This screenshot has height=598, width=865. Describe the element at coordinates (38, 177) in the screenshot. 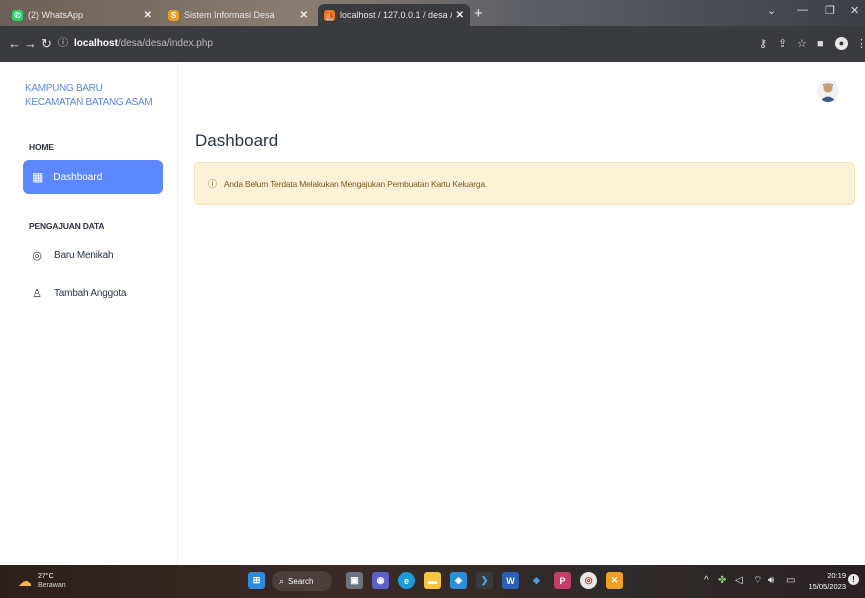

I see `dashboard-icon: ▦` at that location.